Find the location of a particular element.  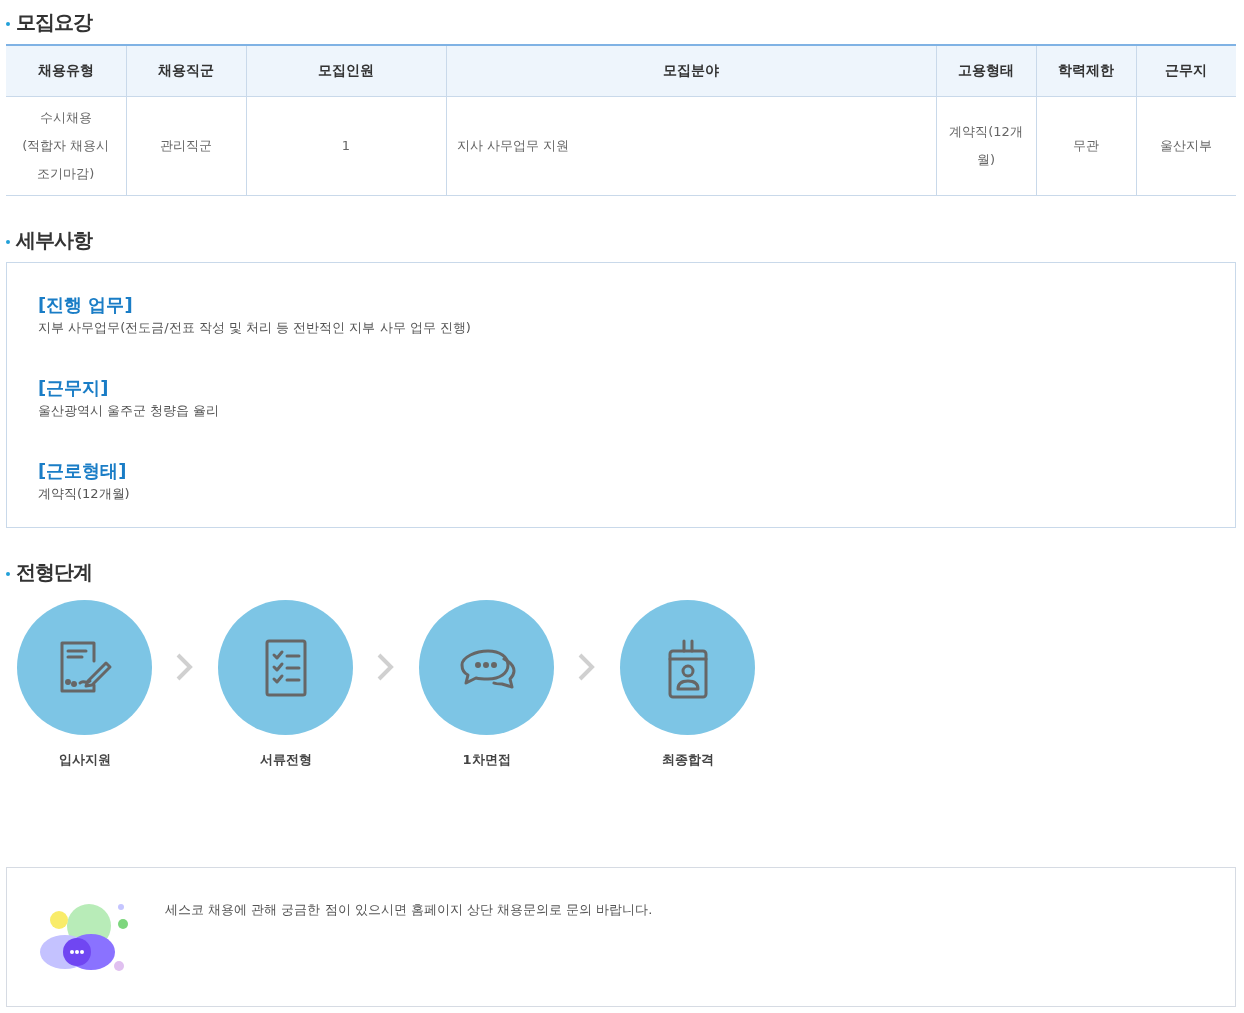

section-title: 세부사항 is located at coordinates (621, 240).